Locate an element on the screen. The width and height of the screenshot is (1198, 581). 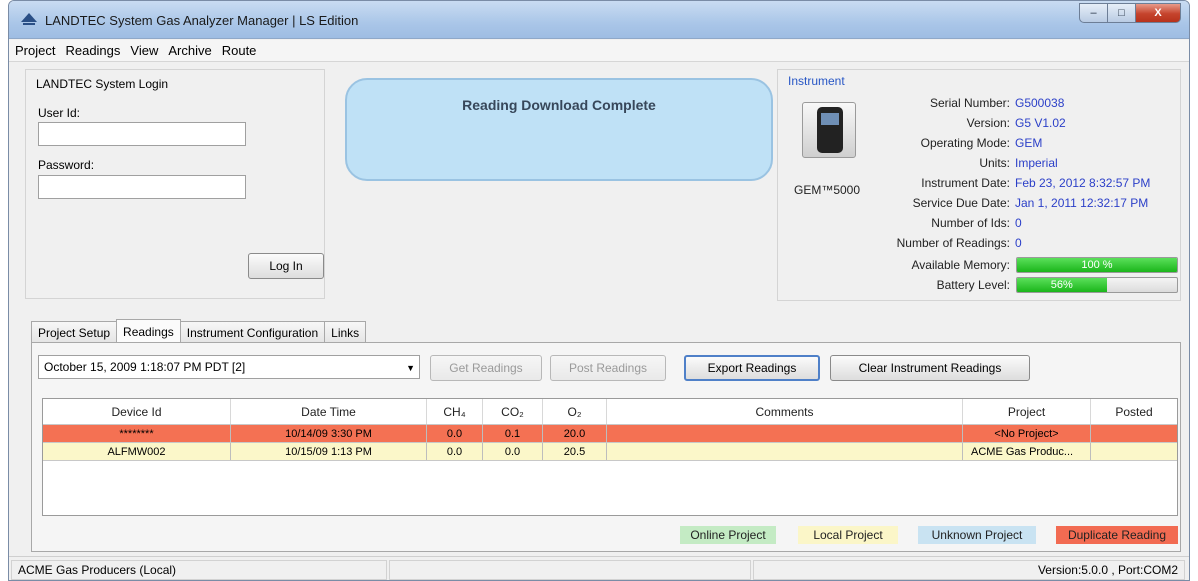
reading-session-select: October 15, 2009 1:18:07 PM PDT [2] ▼ is located at coordinates (229, 367).